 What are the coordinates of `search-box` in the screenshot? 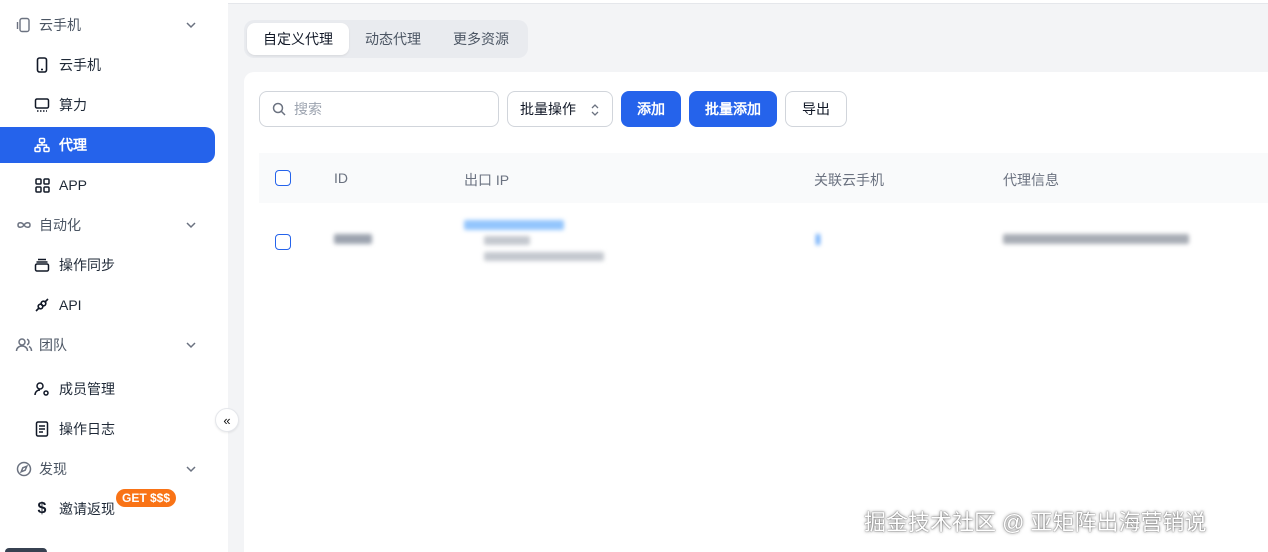 It's located at (379, 109).